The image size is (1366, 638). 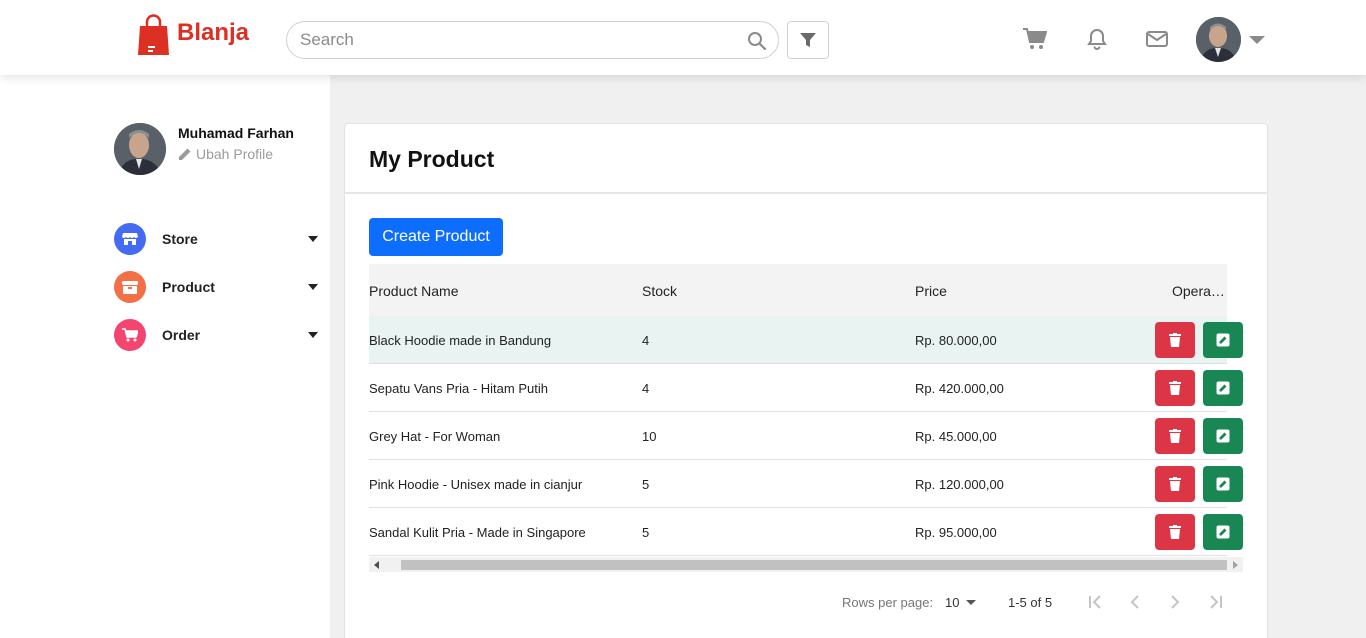 What do you see at coordinates (814, 565) in the screenshot?
I see `scrollbar-thumb` at bounding box center [814, 565].